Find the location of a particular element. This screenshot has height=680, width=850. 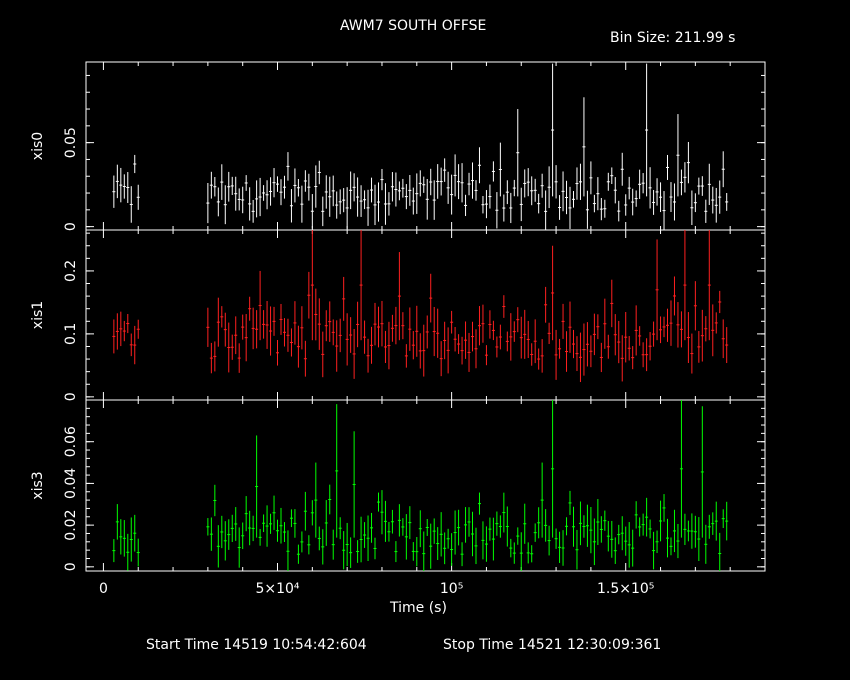

x-tick-label: 0 is located at coordinates (103, 589).